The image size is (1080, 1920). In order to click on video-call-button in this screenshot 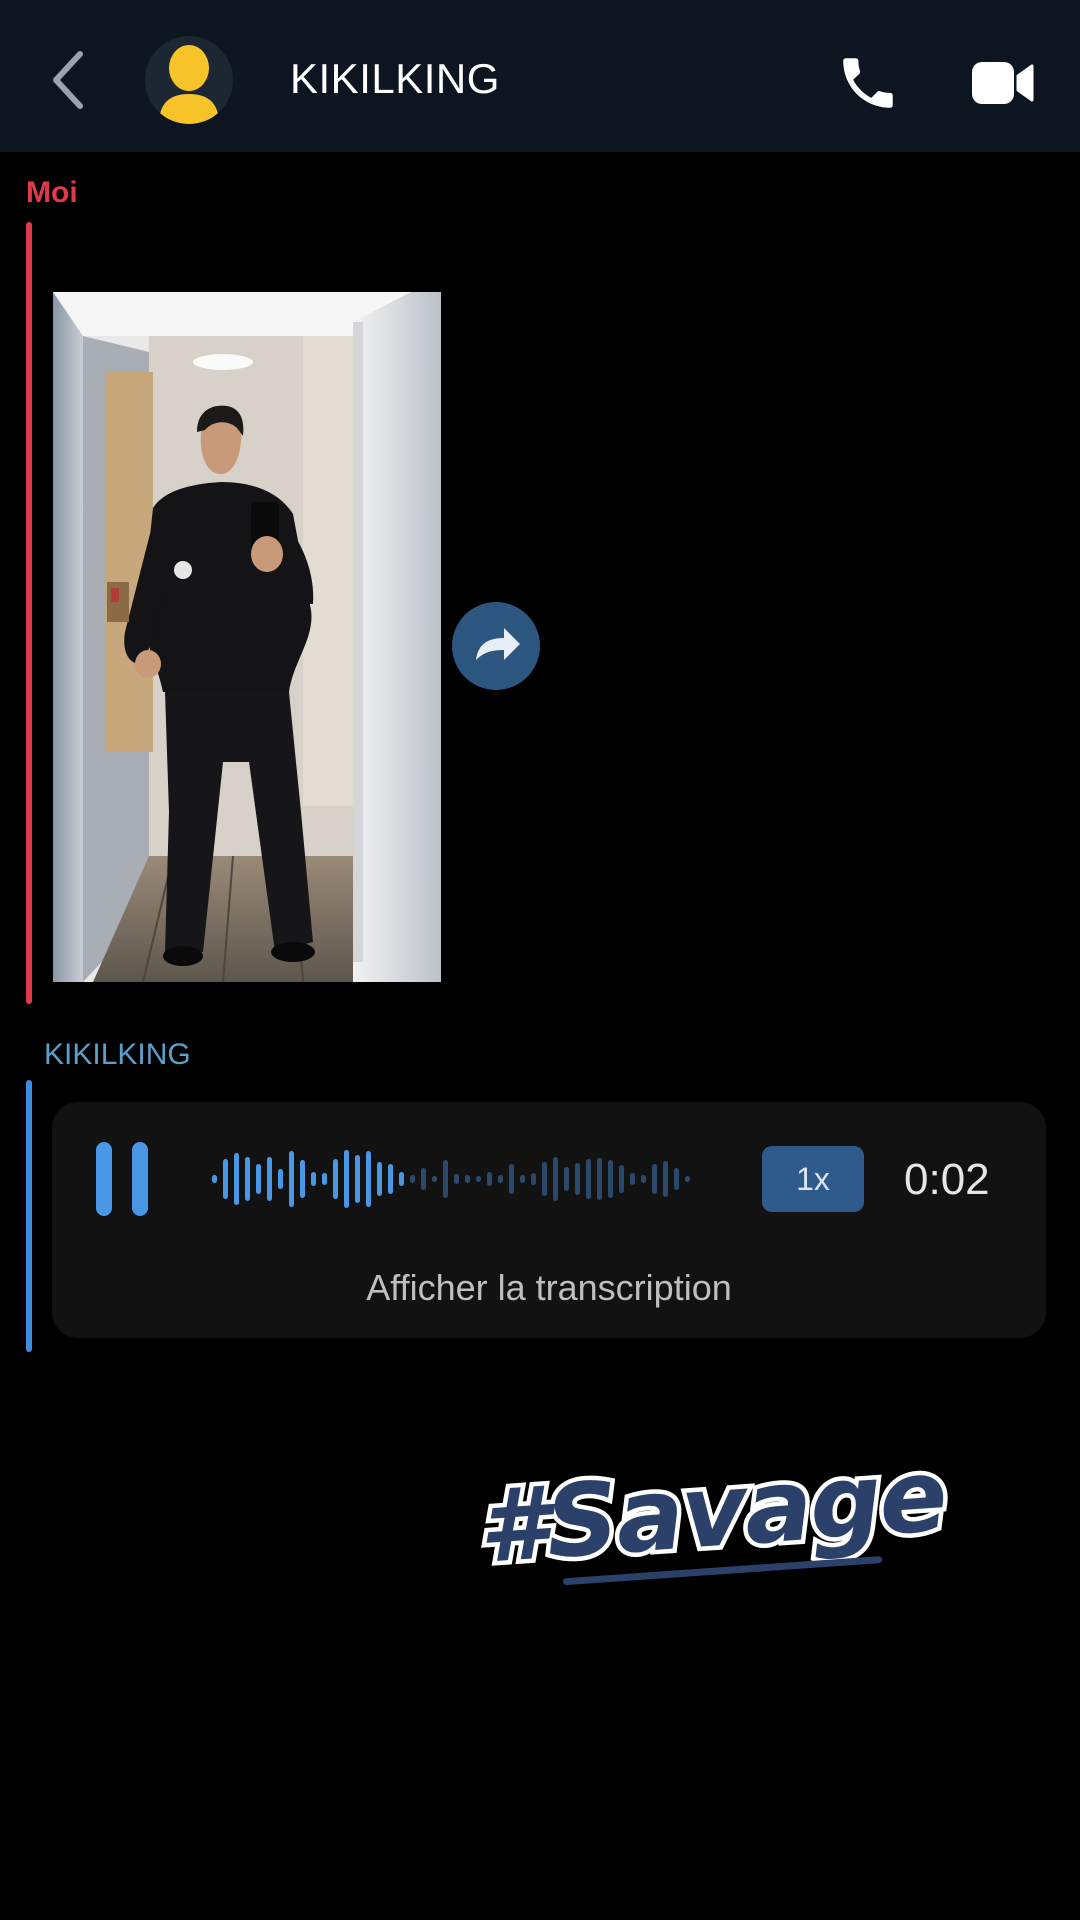, I will do `click(1003, 83)`.